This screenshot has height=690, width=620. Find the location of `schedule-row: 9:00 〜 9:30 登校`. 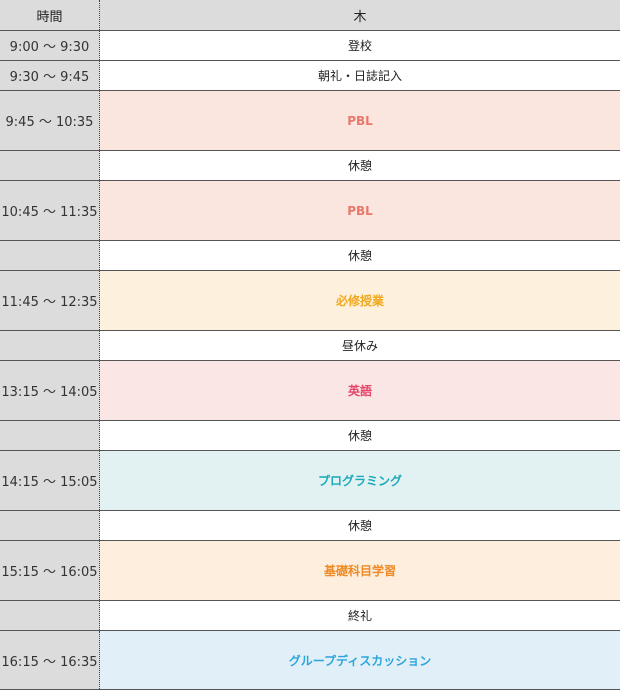

schedule-row: 9:00 〜 9:30 登校 is located at coordinates (310, 46).